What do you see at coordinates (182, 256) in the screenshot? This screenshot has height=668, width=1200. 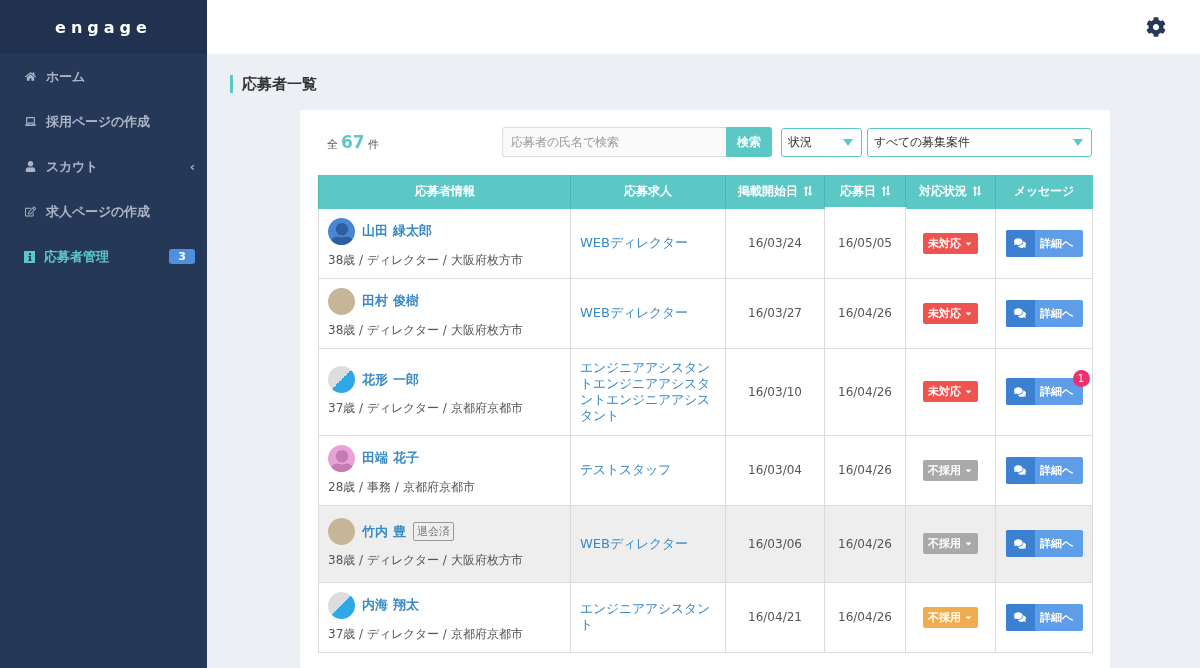 I see `count-badge: 3` at bounding box center [182, 256].